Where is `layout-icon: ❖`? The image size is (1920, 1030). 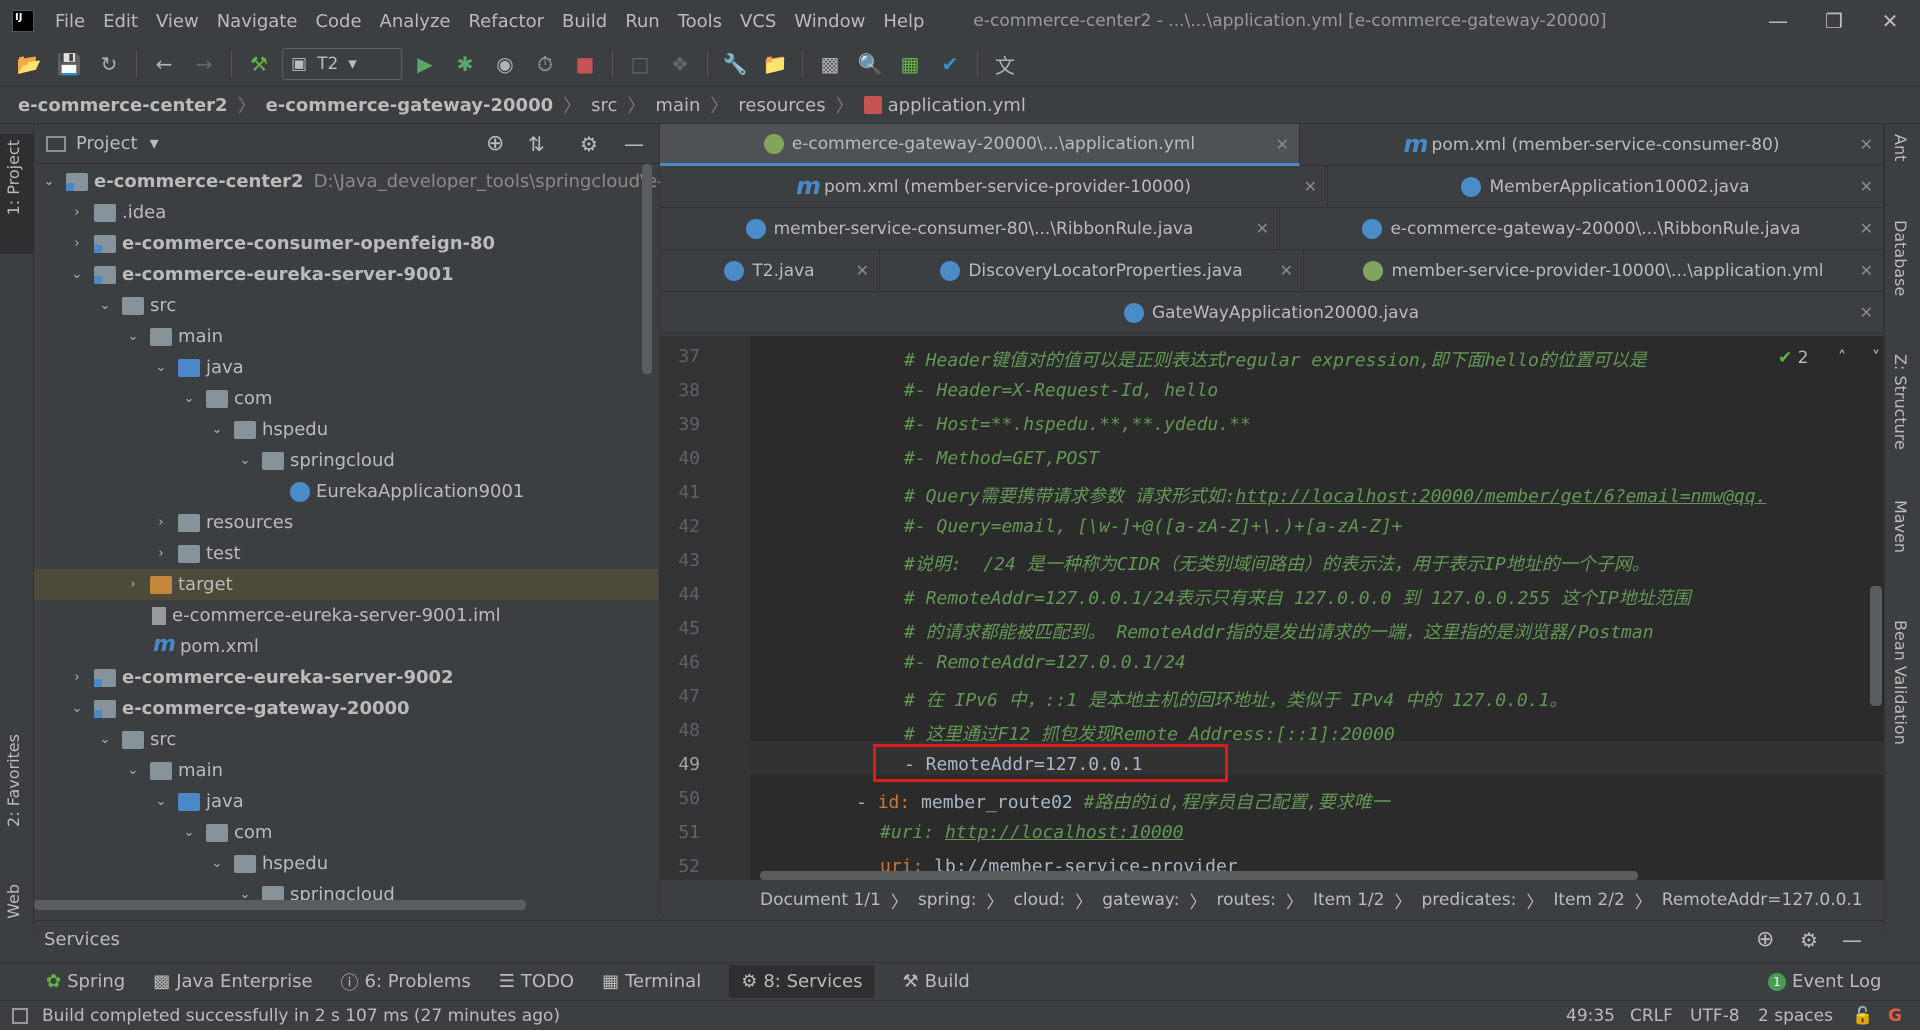 layout-icon: ❖ is located at coordinates (680, 64).